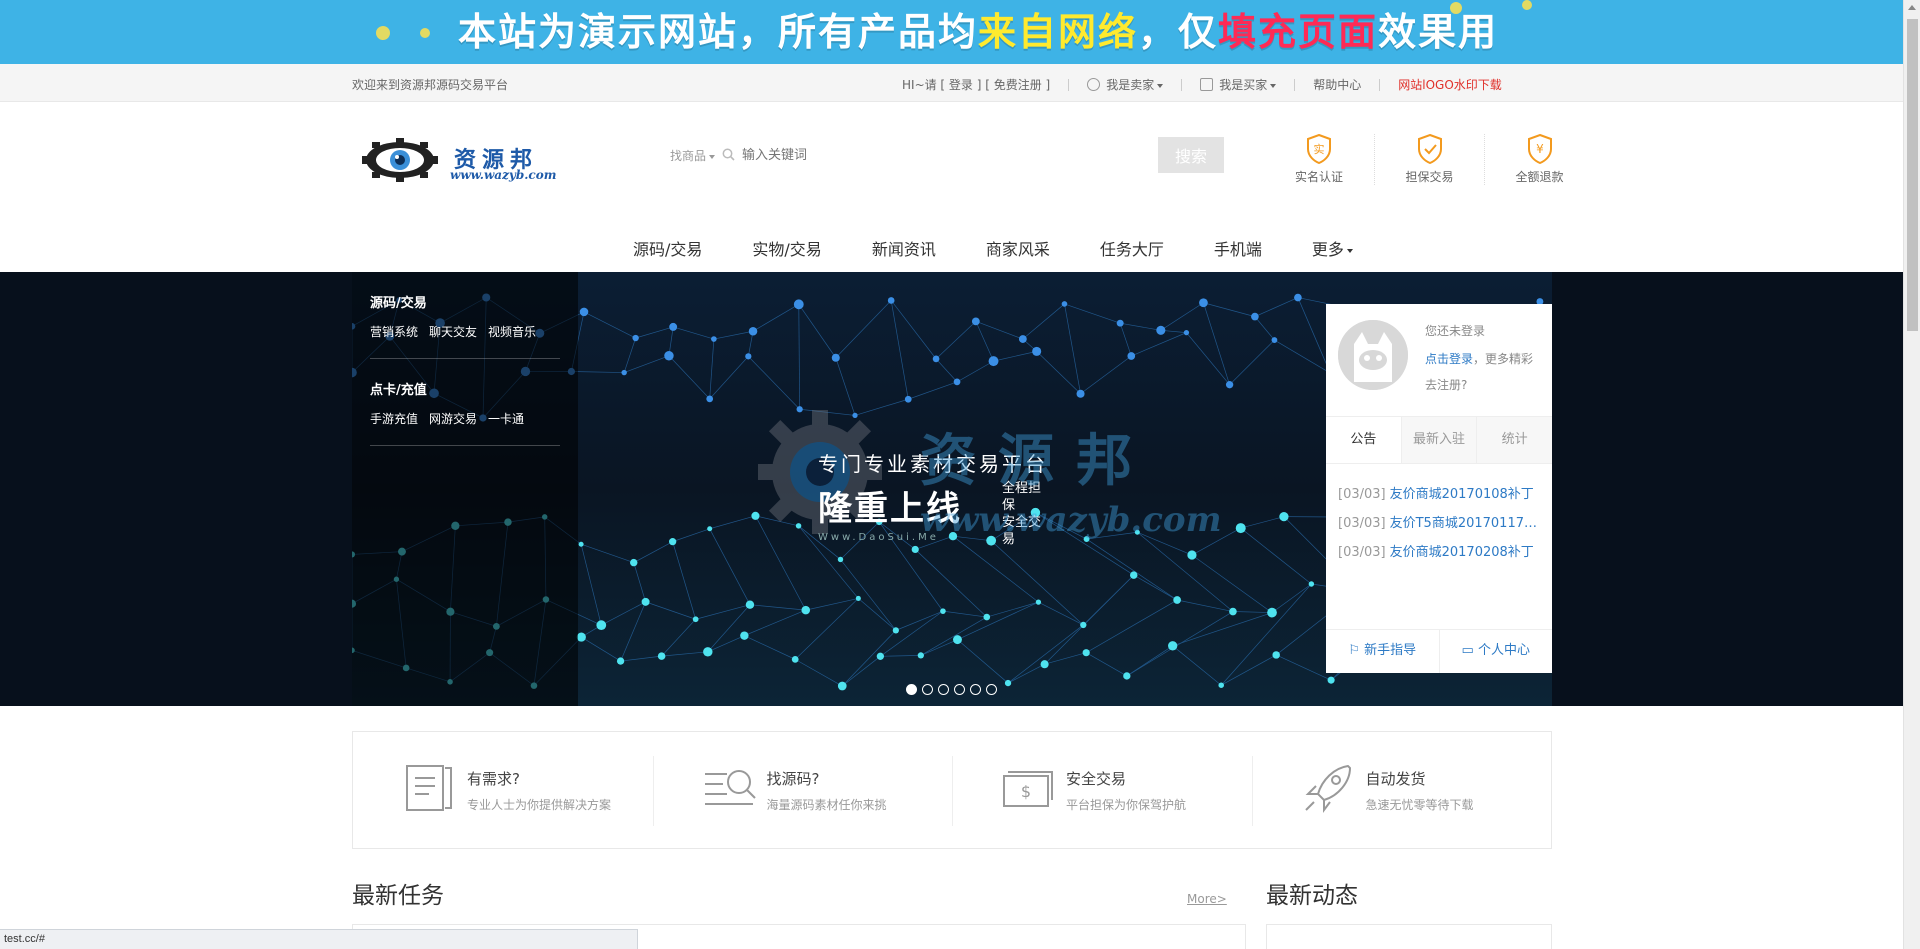 The width and height of the screenshot is (1920, 949). Describe the element at coordinates (1912, 7) in the screenshot. I see `scroll-up-icon` at that location.